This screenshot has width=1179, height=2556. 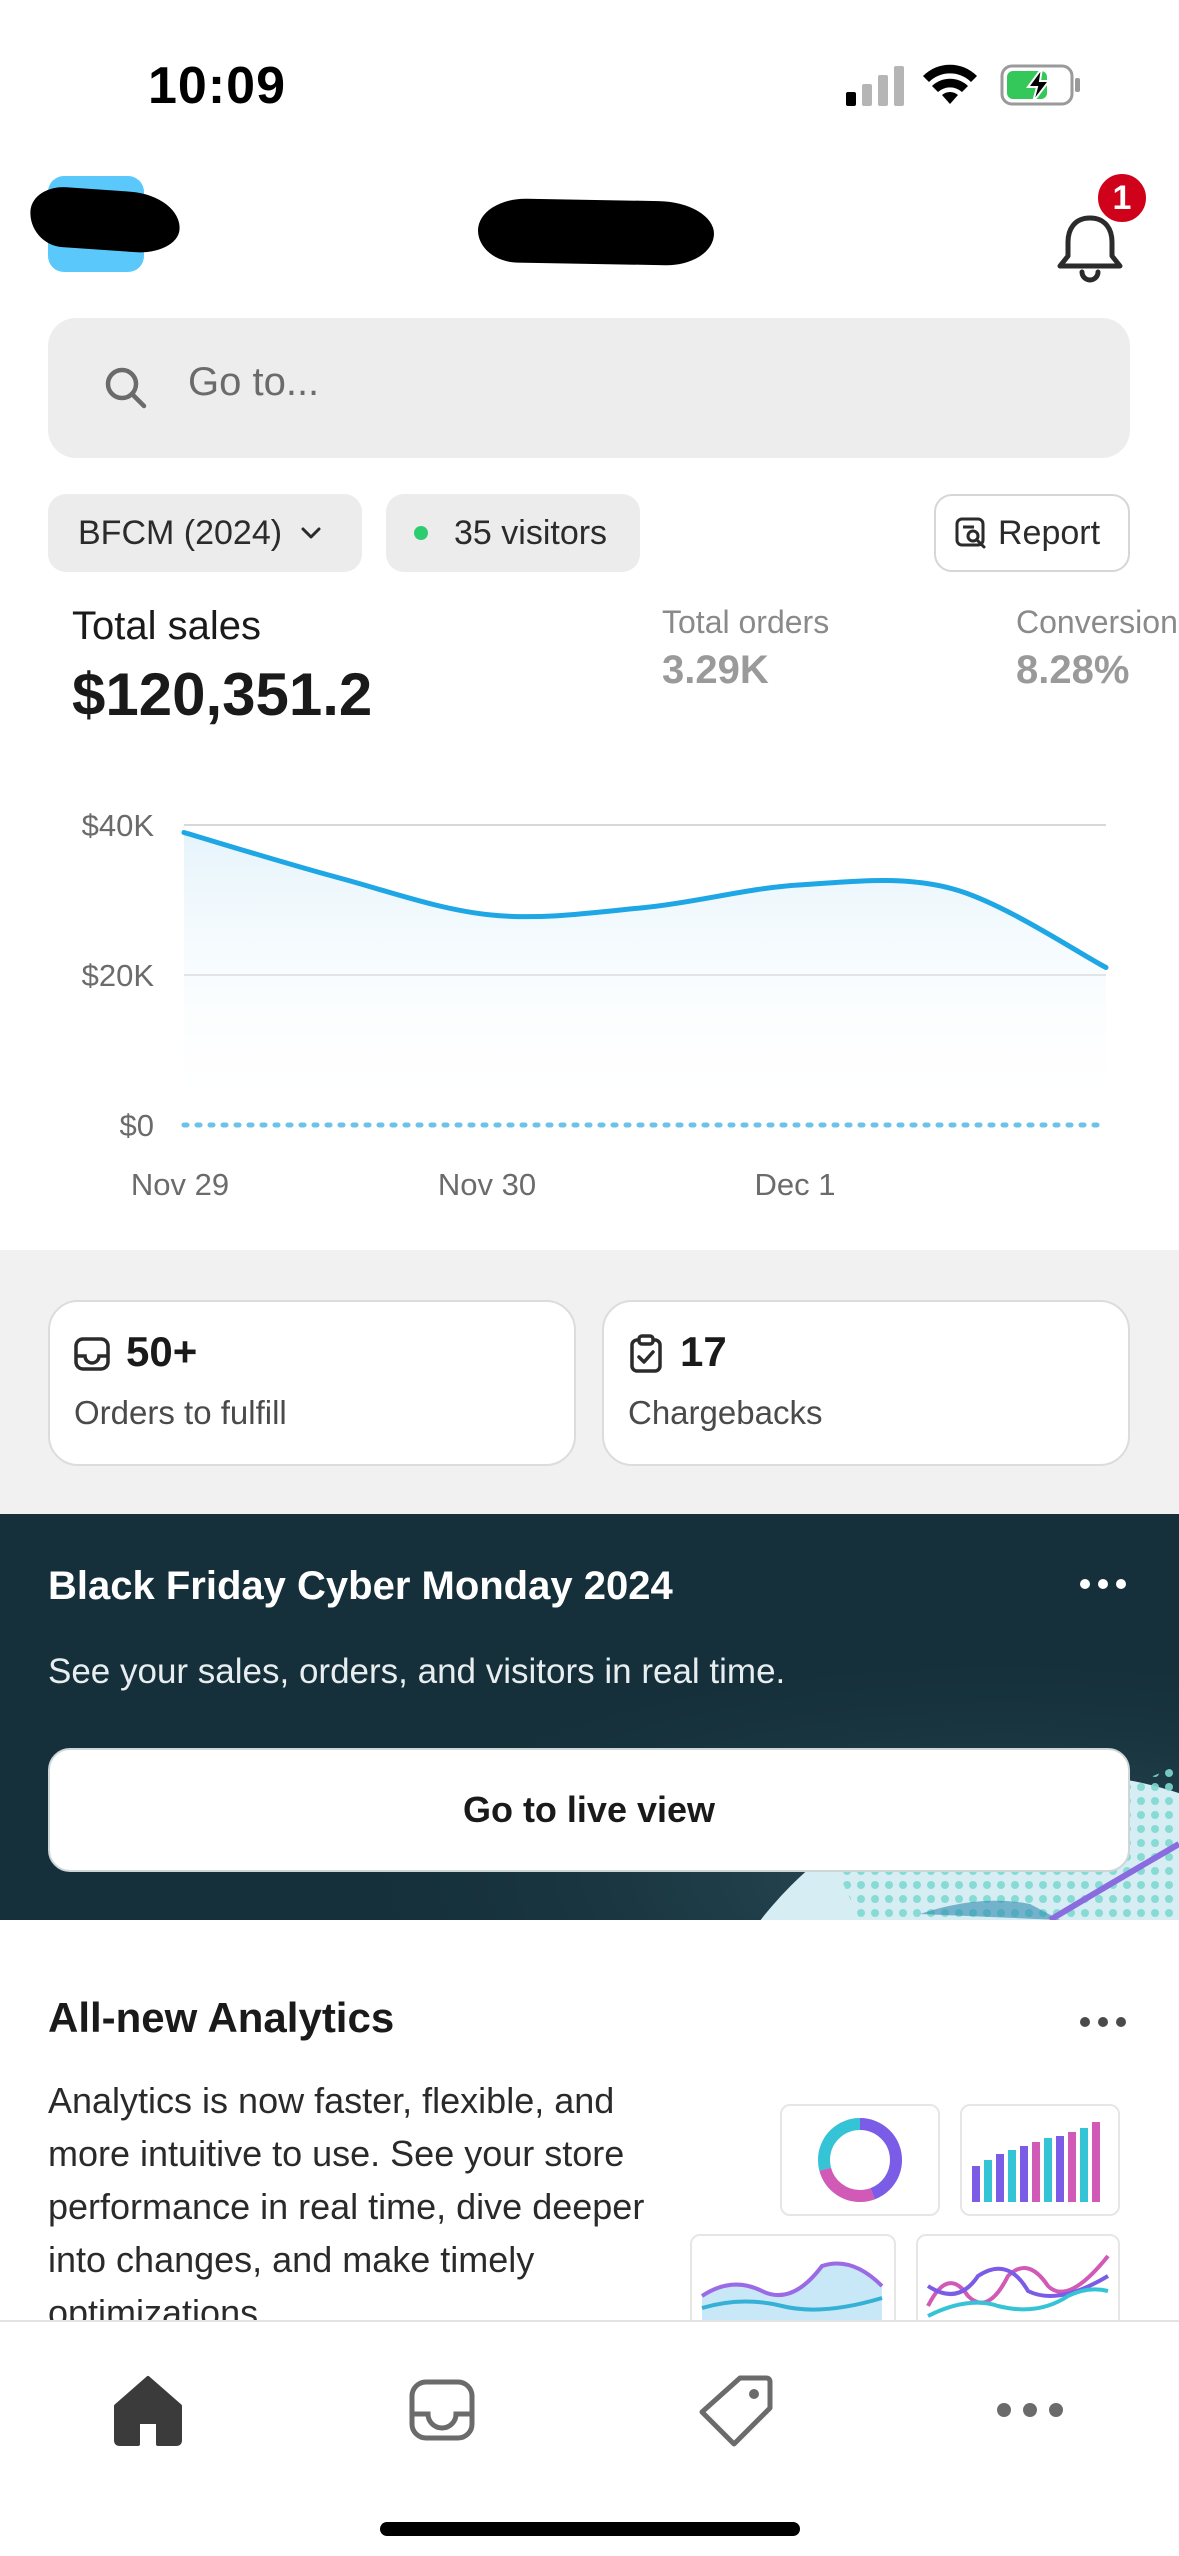 What do you see at coordinates (148, 2410) in the screenshot?
I see `home-icon` at bounding box center [148, 2410].